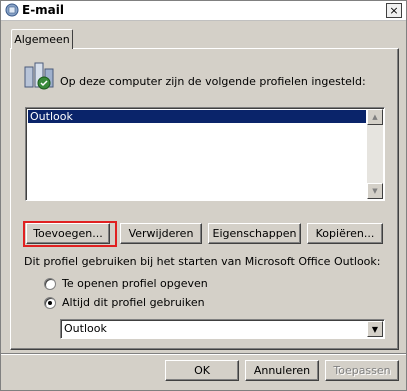 The image size is (407, 391). I want to click on list-item: Outlook, so click(197, 116).